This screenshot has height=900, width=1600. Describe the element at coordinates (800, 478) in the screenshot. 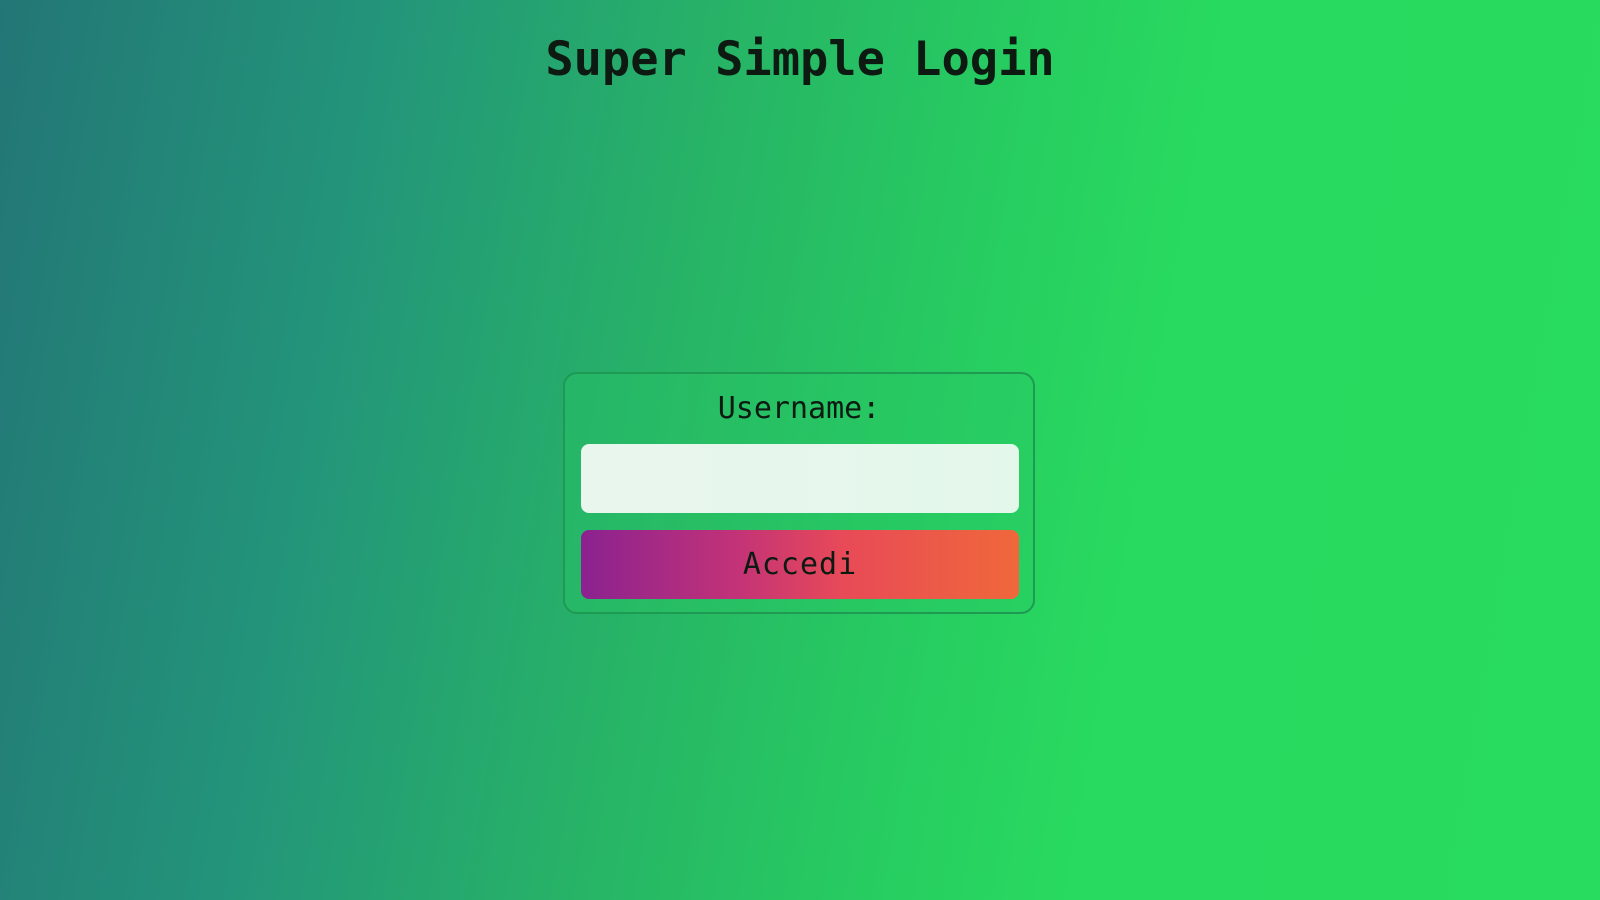

I see `username-input` at that location.